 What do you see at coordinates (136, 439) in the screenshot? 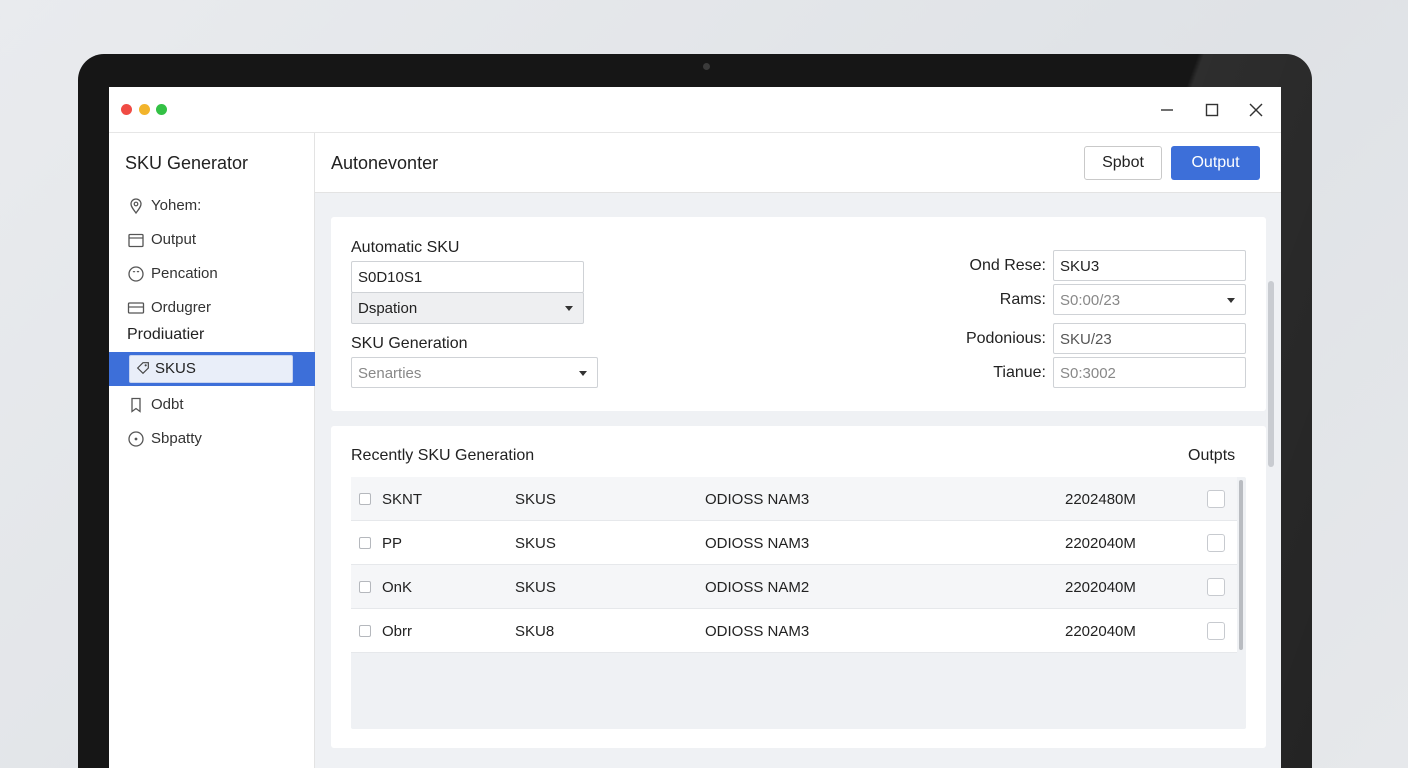
I see `clock-icon` at bounding box center [136, 439].